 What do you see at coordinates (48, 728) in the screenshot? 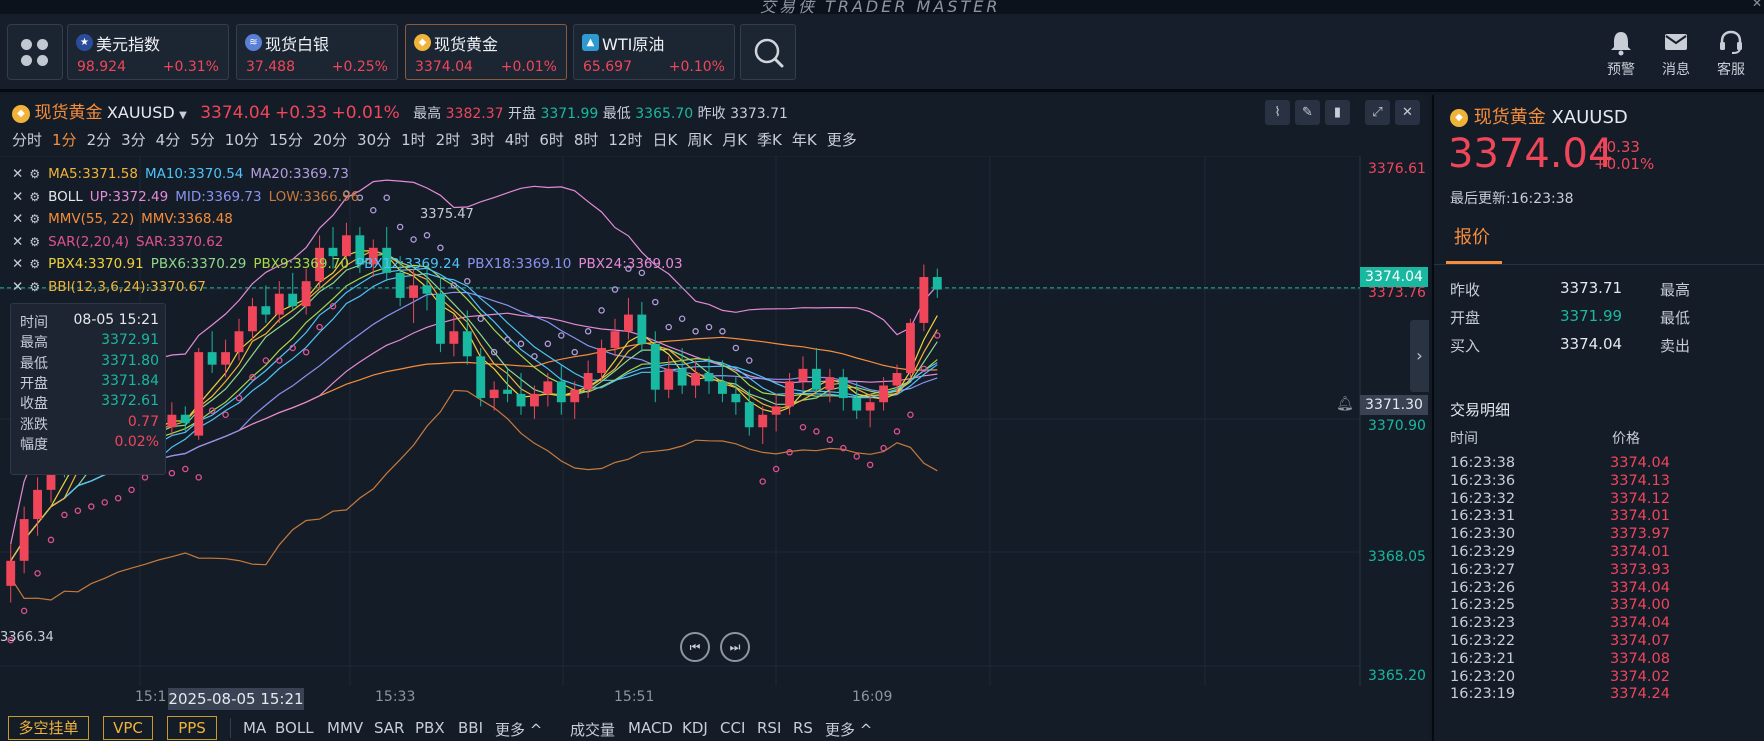
I see `long-short-orders-tab: 多空挂单` at bounding box center [48, 728].